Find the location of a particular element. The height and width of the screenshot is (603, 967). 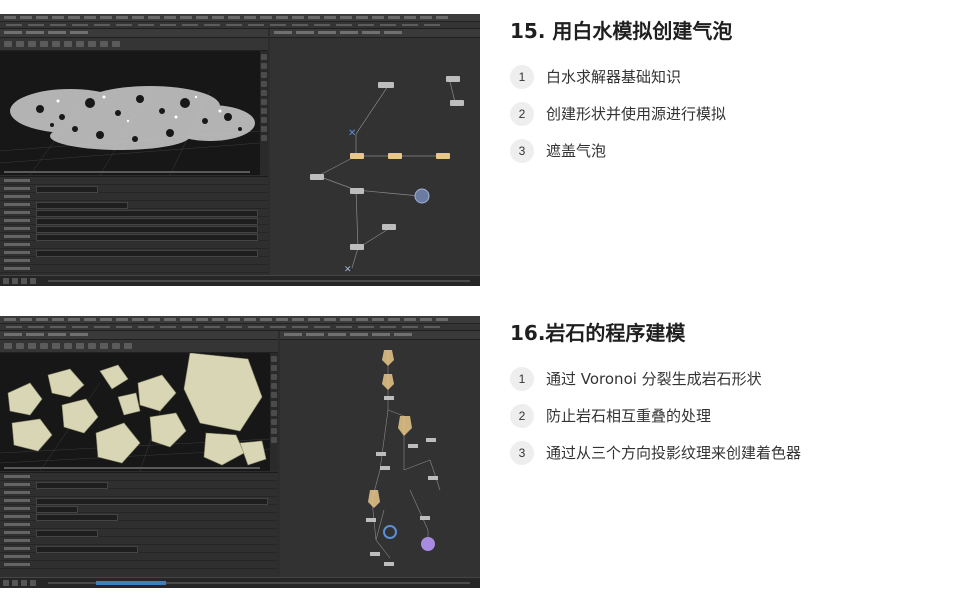

list-item: 2 创建形状并使用源进行模拟 is located at coordinates (730, 113).